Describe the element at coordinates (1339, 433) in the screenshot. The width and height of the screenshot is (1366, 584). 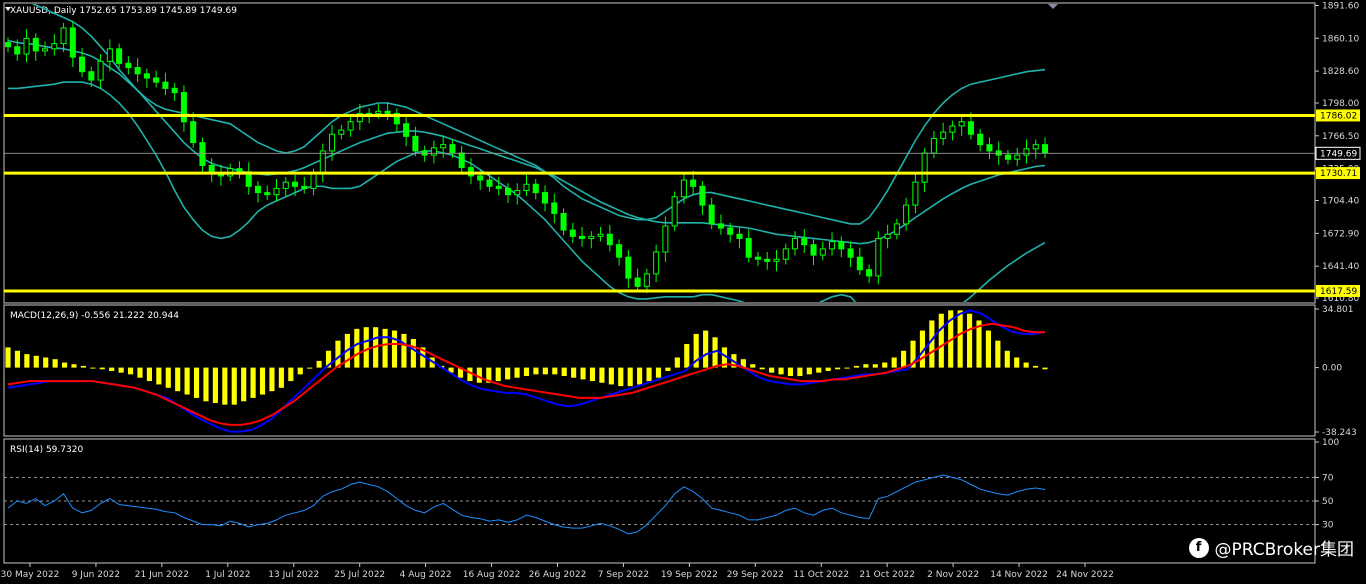
I see `macd-tick-label: -38.243` at that location.